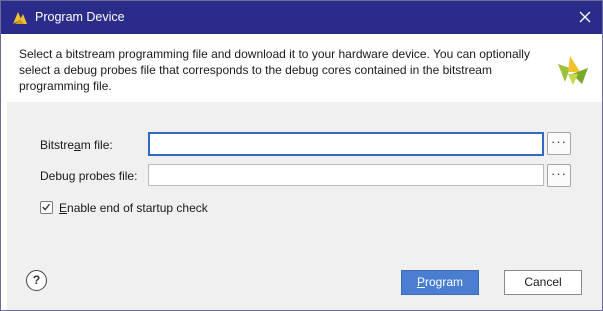  What do you see at coordinates (20, 18) in the screenshot?
I see `vivado-app-icon` at bounding box center [20, 18].